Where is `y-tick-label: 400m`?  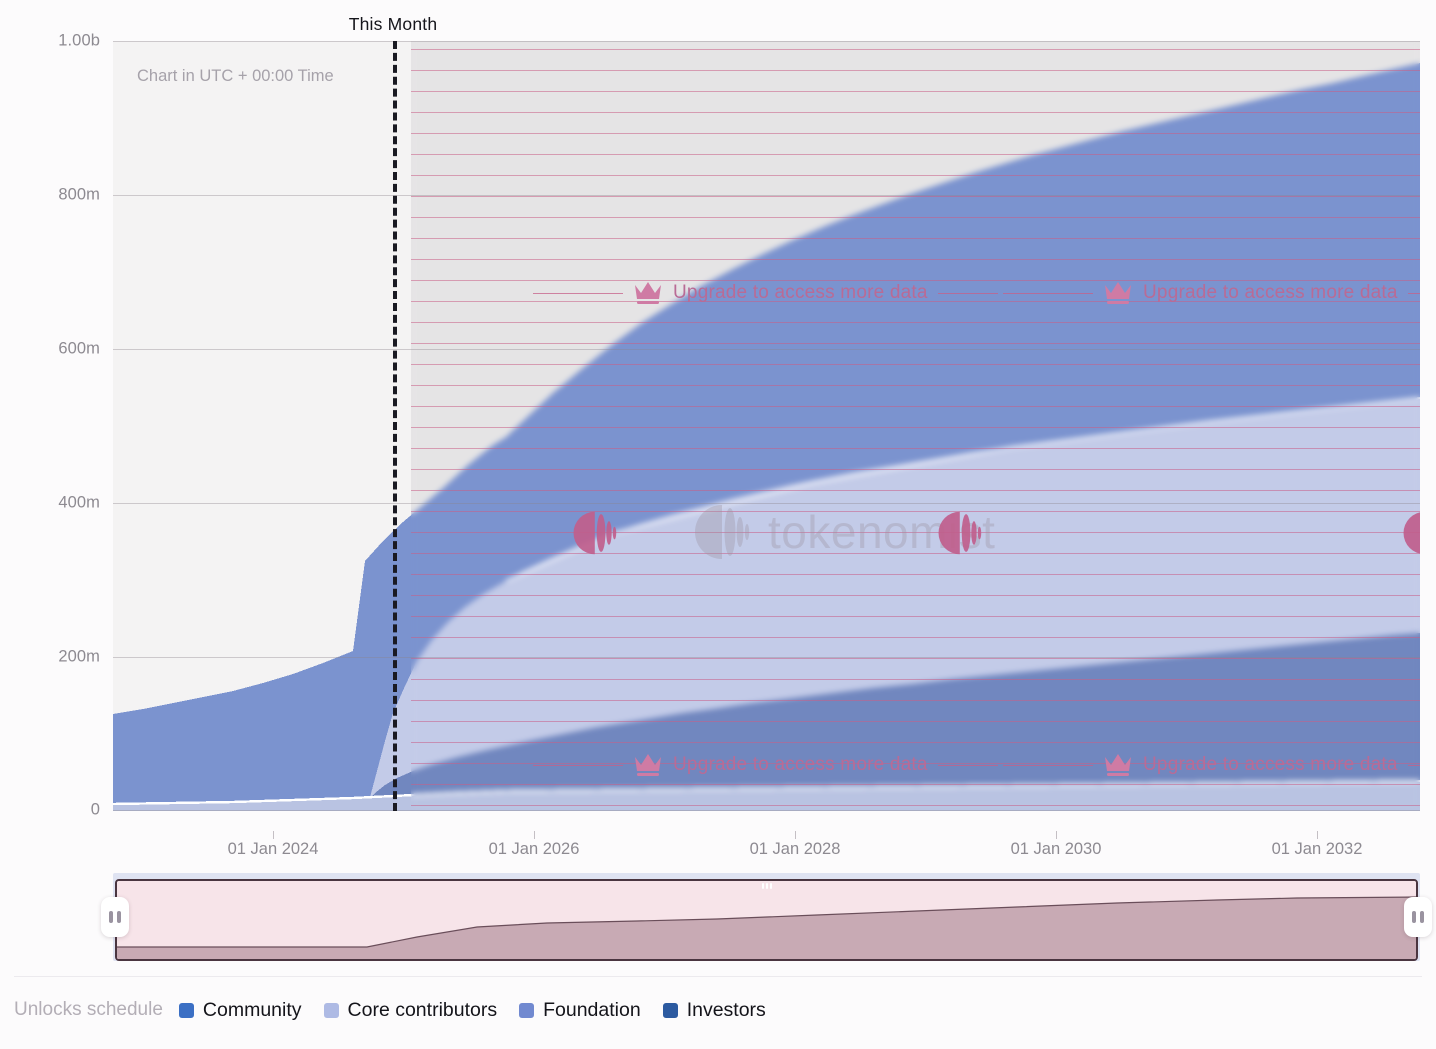
y-tick-label: 400m is located at coordinates (79, 502).